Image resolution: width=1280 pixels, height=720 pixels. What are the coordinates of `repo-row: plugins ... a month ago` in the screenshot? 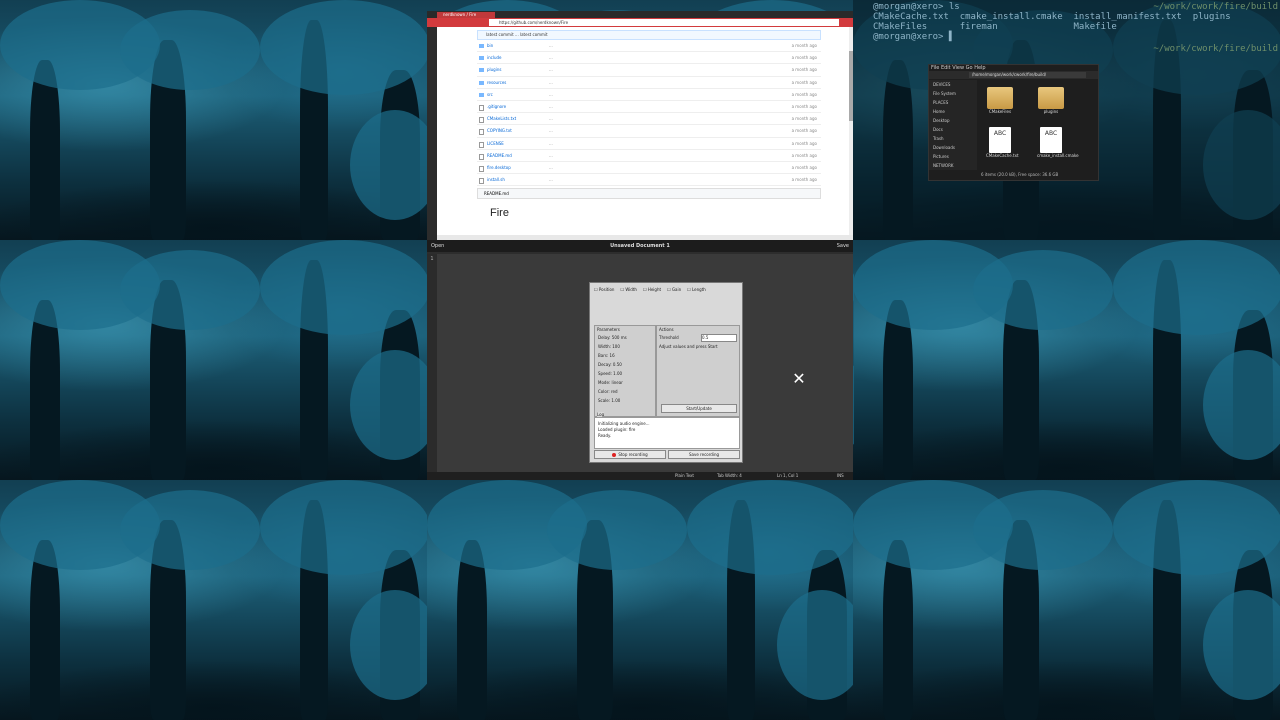 It's located at (649, 70).